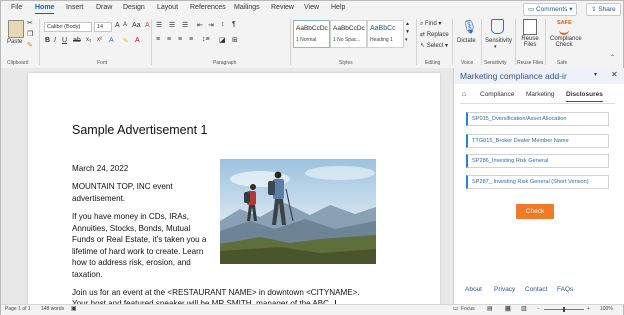 This screenshot has height=315, width=624. What do you see at coordinates (497, 26) in the screenshot?
I see `sensitivity-icon` at bounding box center [497, 26].